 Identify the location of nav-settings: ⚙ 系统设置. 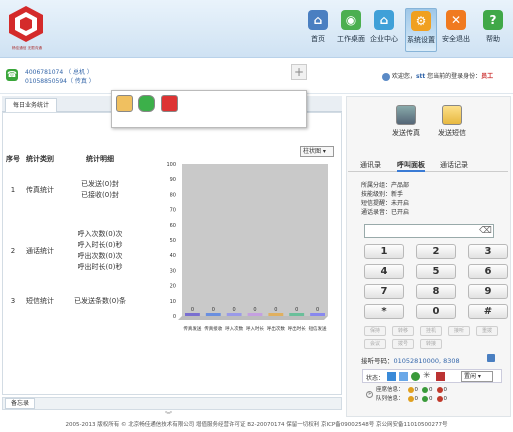
(421, 30).